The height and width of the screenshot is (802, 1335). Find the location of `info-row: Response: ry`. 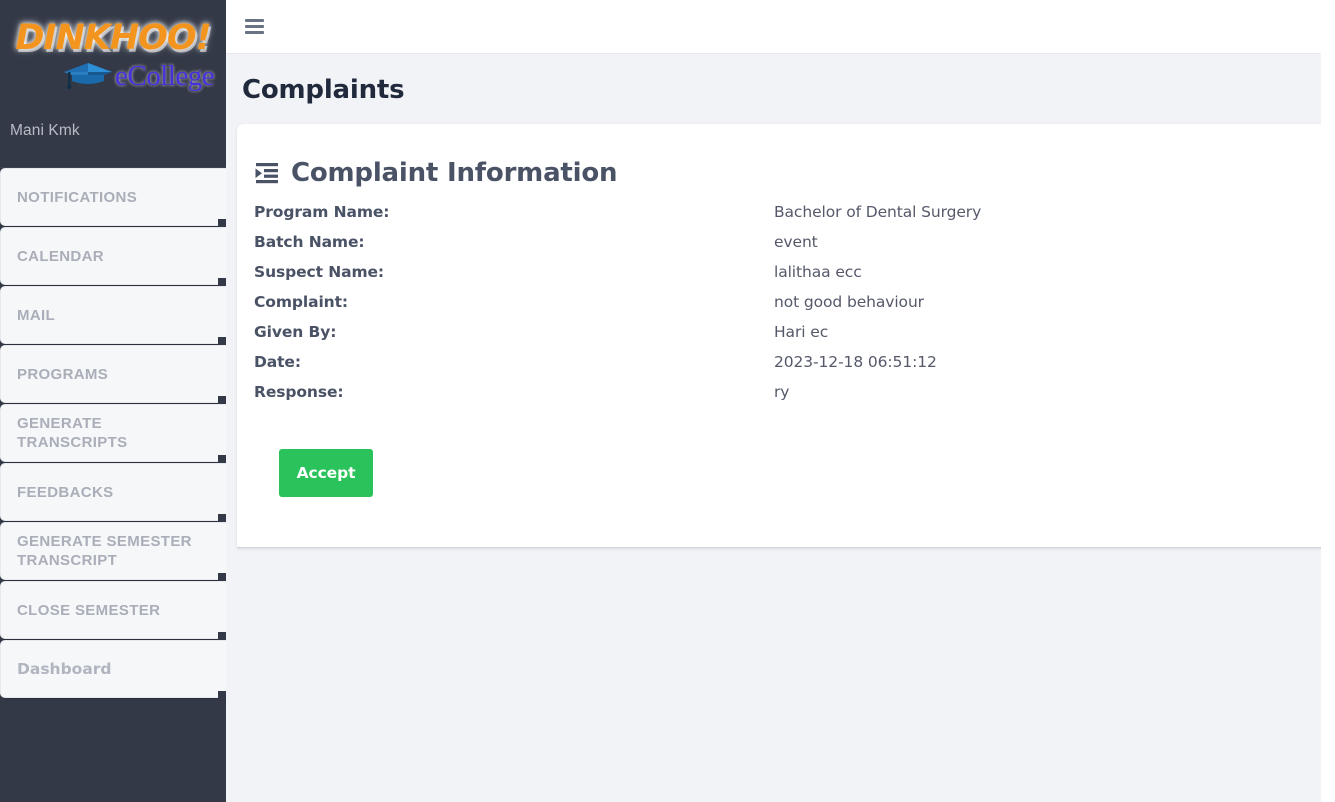

info-row: Response: ry is located at coordinates (779, 398).